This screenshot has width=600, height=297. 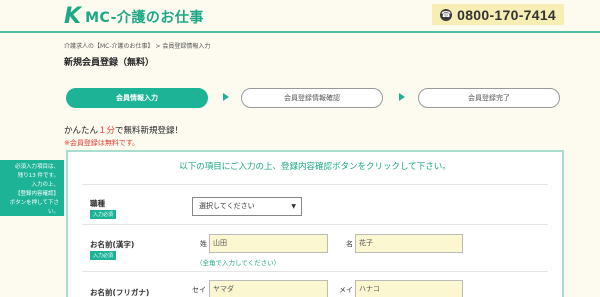 What do you see at coordinates (506, 14) in the screenshot?
I see `phone-number: 0800-170-7414` at bounding box center [506, 14].